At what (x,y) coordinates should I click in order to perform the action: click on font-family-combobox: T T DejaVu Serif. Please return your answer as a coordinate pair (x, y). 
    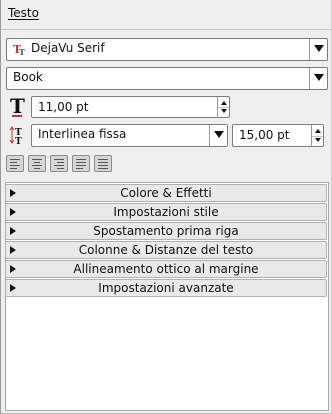
    Looking at the image, I should click on (167, 49).